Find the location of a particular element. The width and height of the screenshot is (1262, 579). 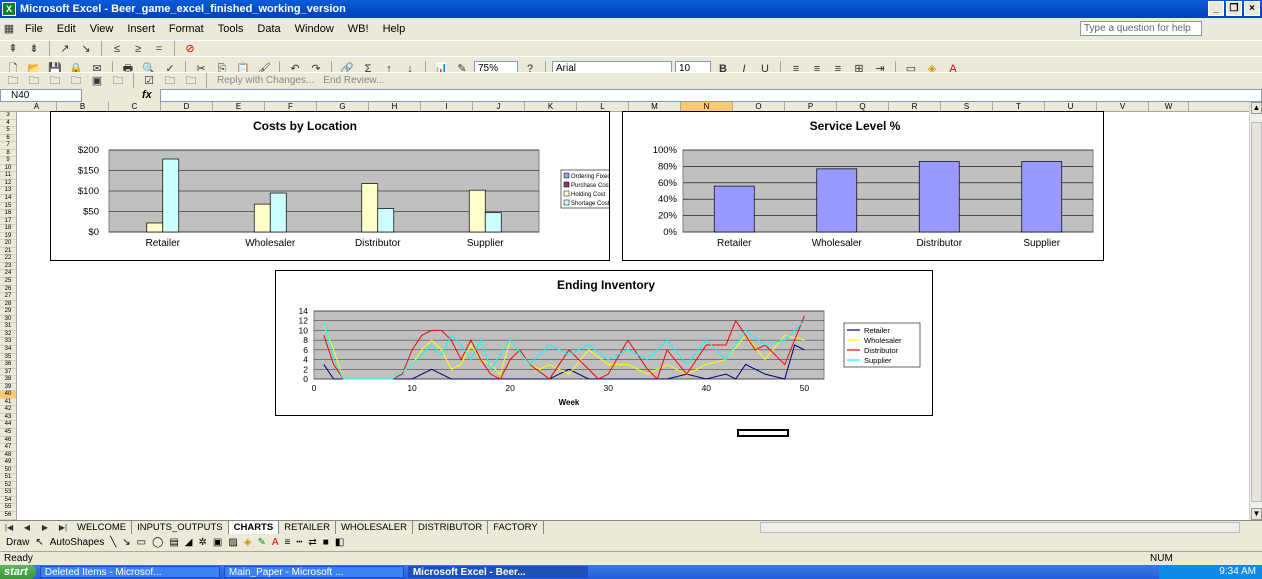

row-header-6: 6 is located at coordinates (8, 139).